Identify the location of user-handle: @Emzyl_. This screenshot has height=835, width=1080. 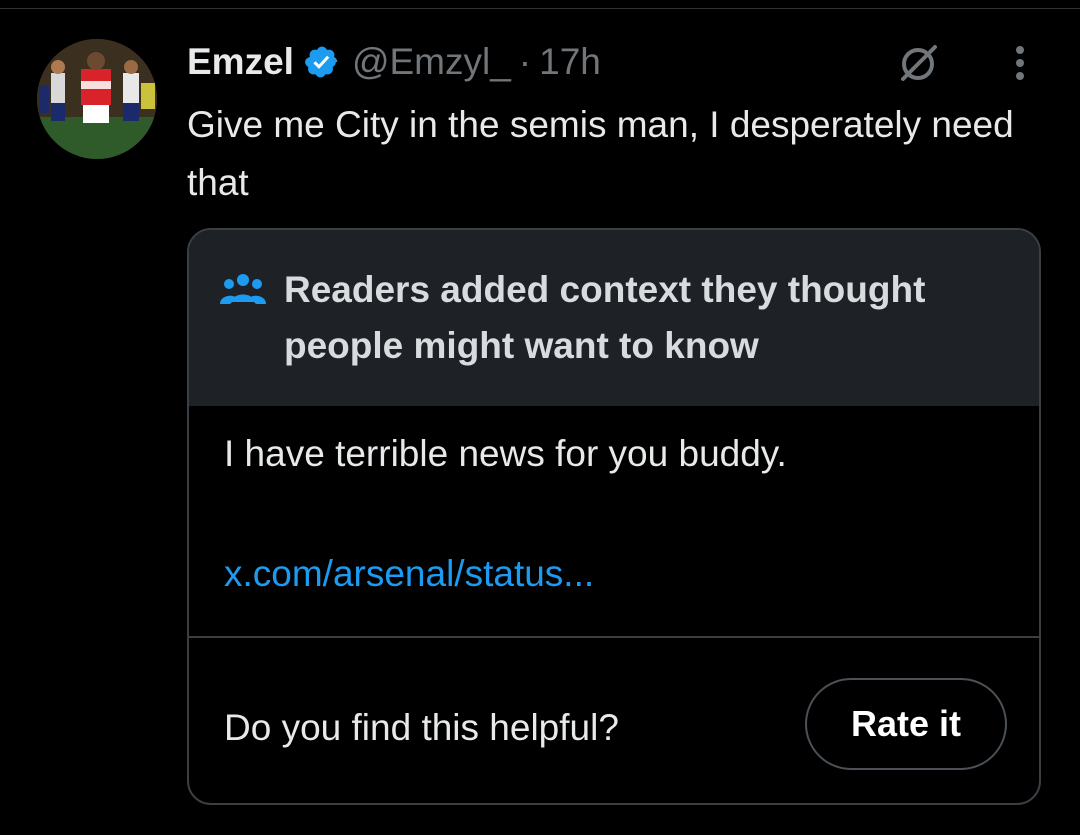
(431, 62).